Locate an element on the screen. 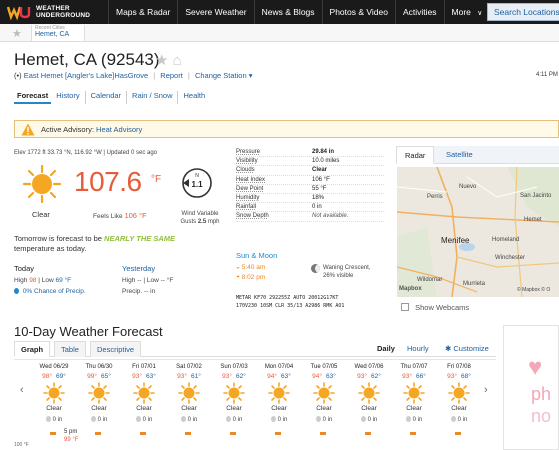  day-high: 94° is located at coordinates (317, 376).